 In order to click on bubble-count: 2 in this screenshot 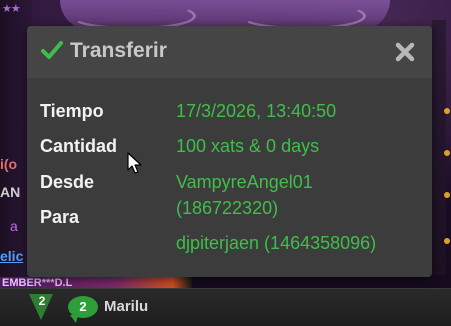, I will do `click(83, 306)`.